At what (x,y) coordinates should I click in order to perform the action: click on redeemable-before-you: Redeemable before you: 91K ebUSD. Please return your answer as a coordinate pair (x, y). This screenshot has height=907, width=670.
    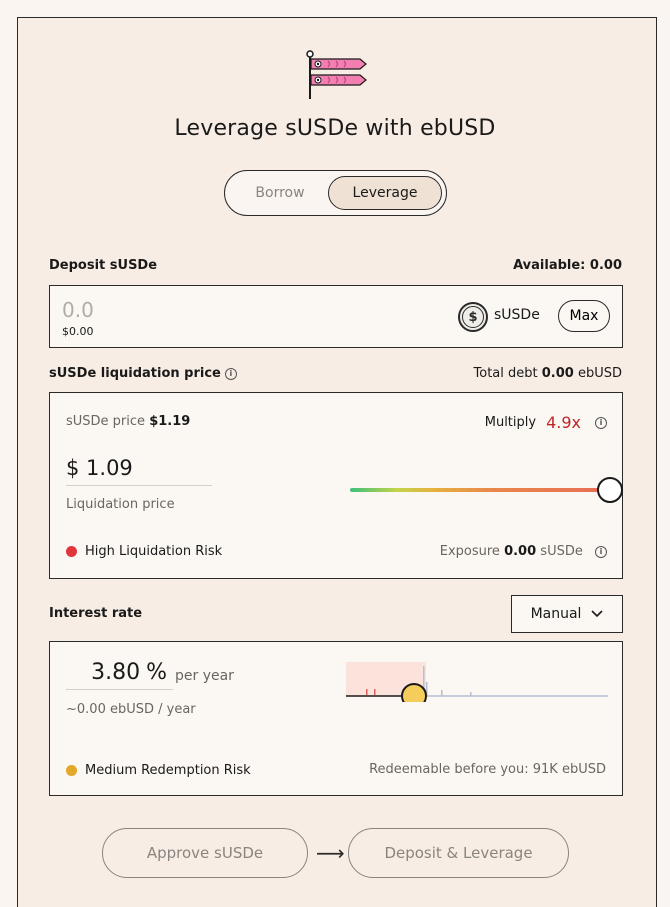
    Looking at the image, I should click on (487, 769).